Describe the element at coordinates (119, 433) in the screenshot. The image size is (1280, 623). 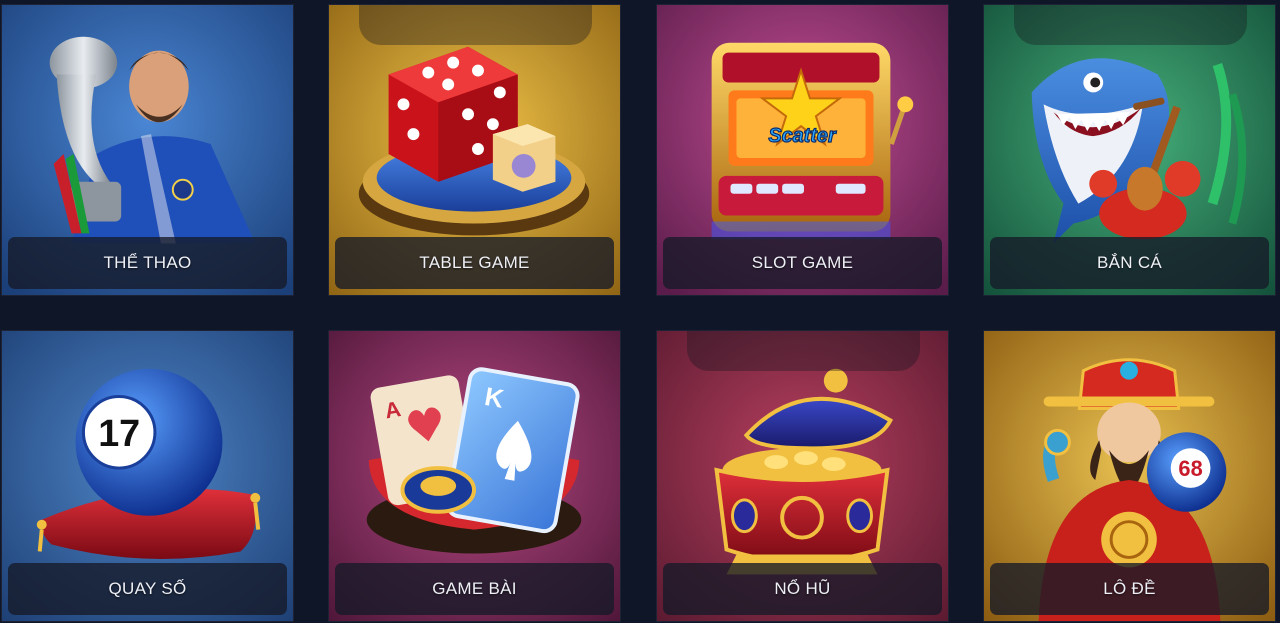
I see `lottery-ball-number: 17` at that location.